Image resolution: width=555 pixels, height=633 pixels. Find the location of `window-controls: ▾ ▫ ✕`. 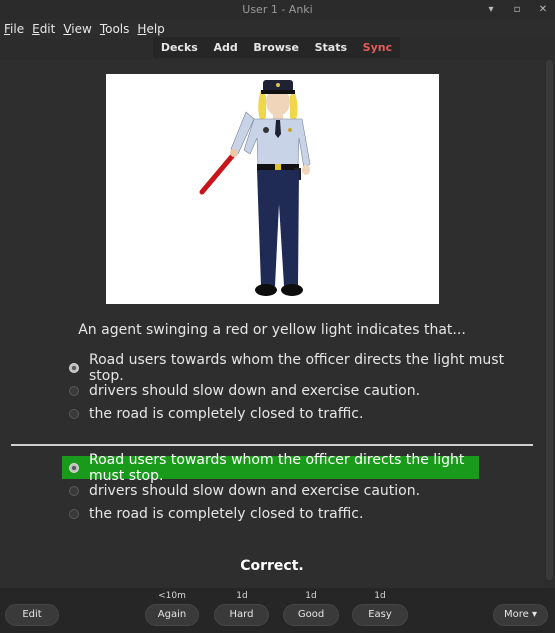

window-controls: ▾ ▫ ✕ is located at coordinates (517, 9).